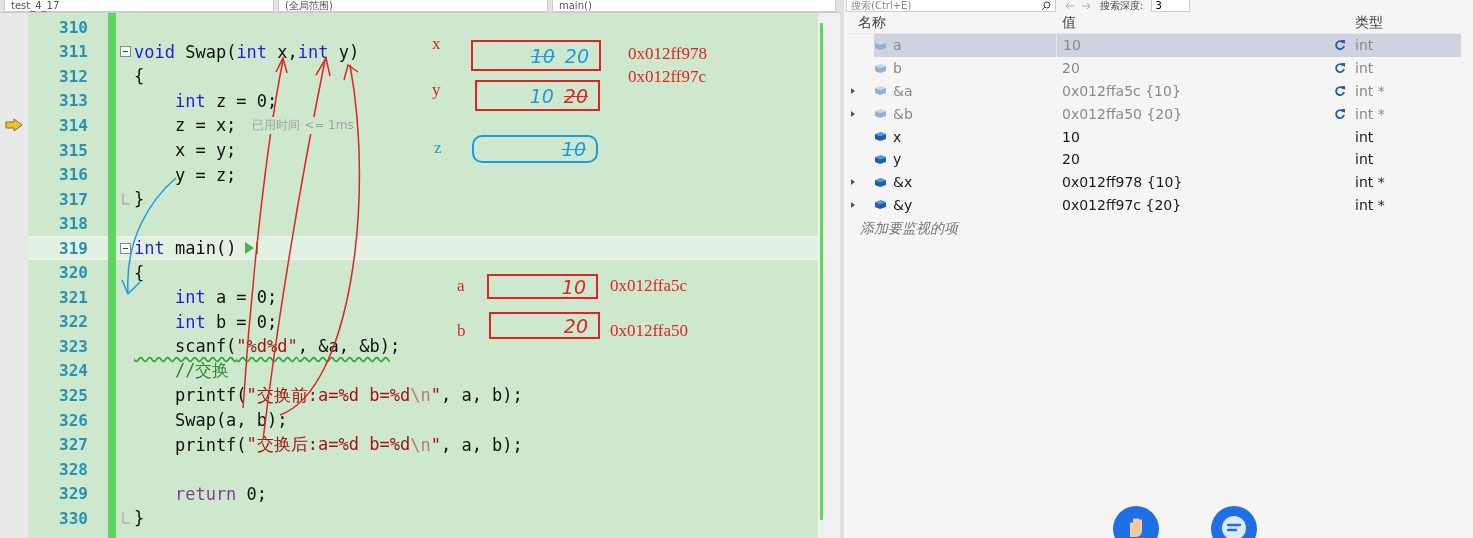 The image size is (1473, 538). Describe the element at coordinates (73, 346) in the screenshot. I see `line-number: 323` at that location.